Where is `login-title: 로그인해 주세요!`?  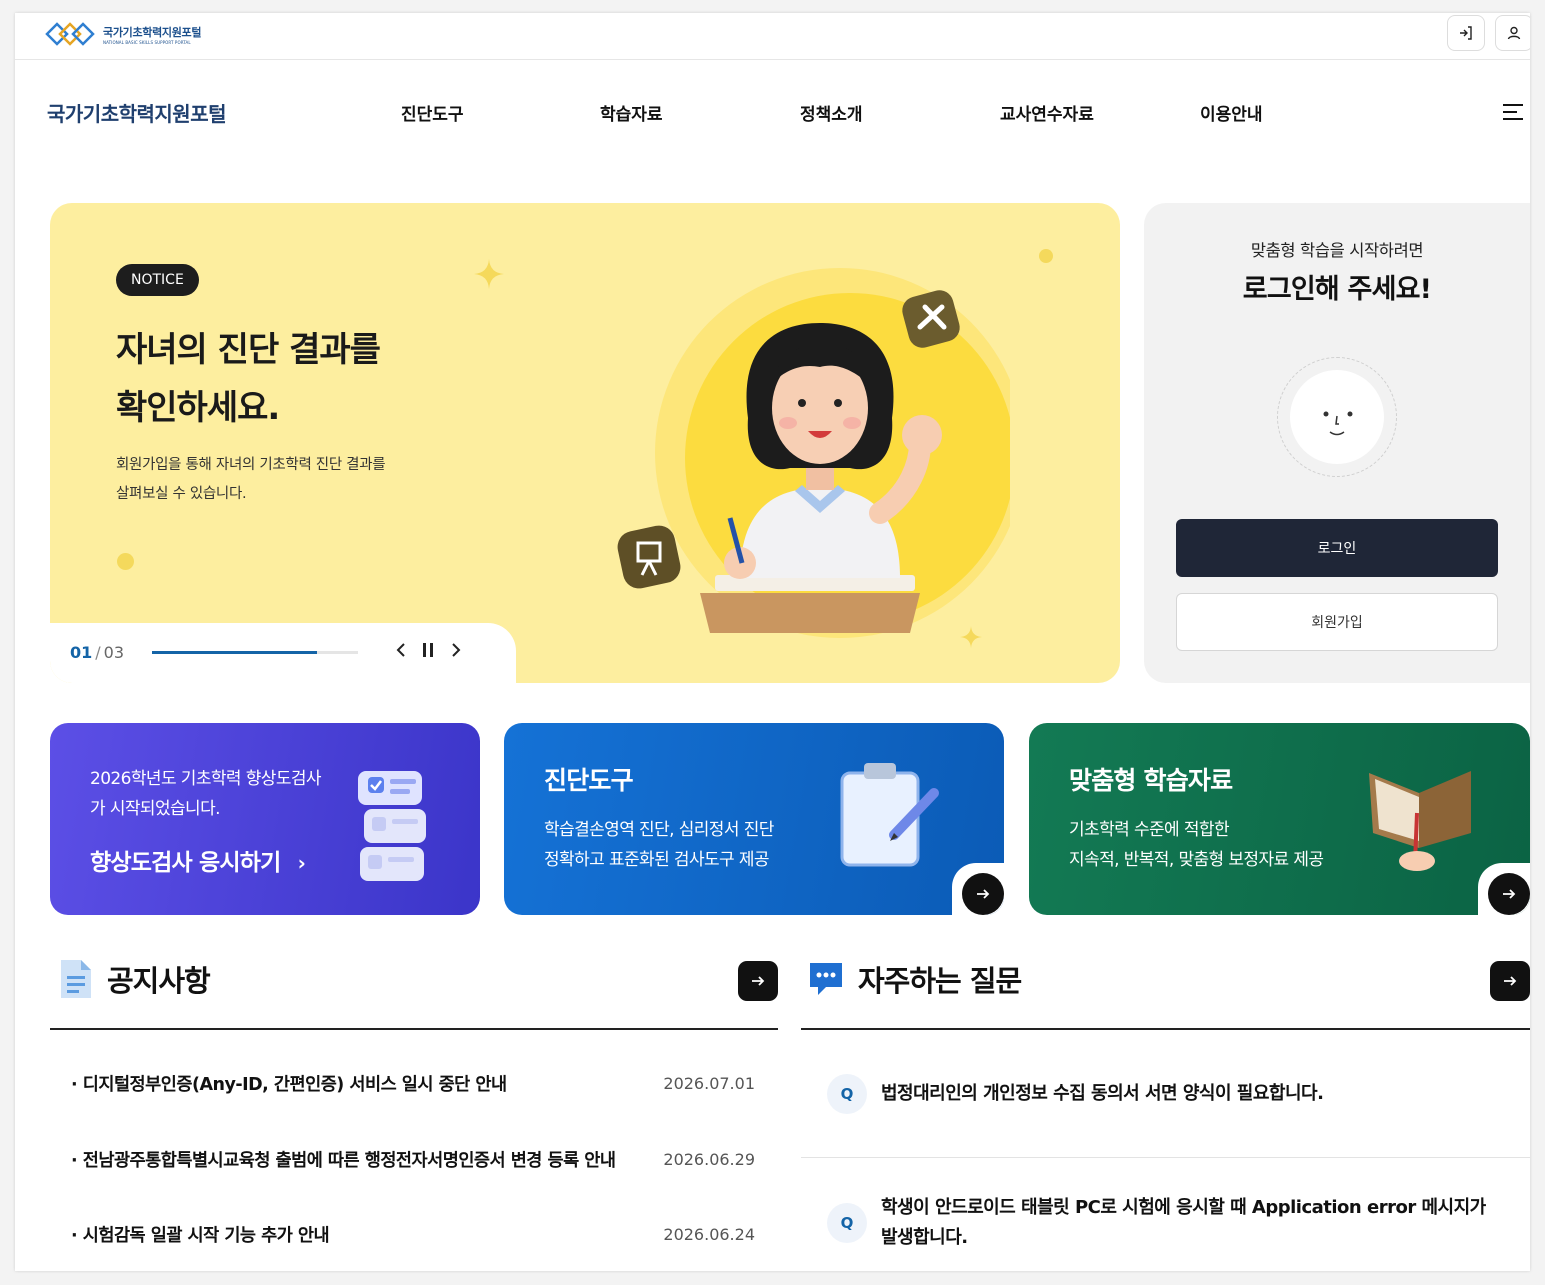
login-title: 로그인해 주세요! is located at coordinates (1337, 289).